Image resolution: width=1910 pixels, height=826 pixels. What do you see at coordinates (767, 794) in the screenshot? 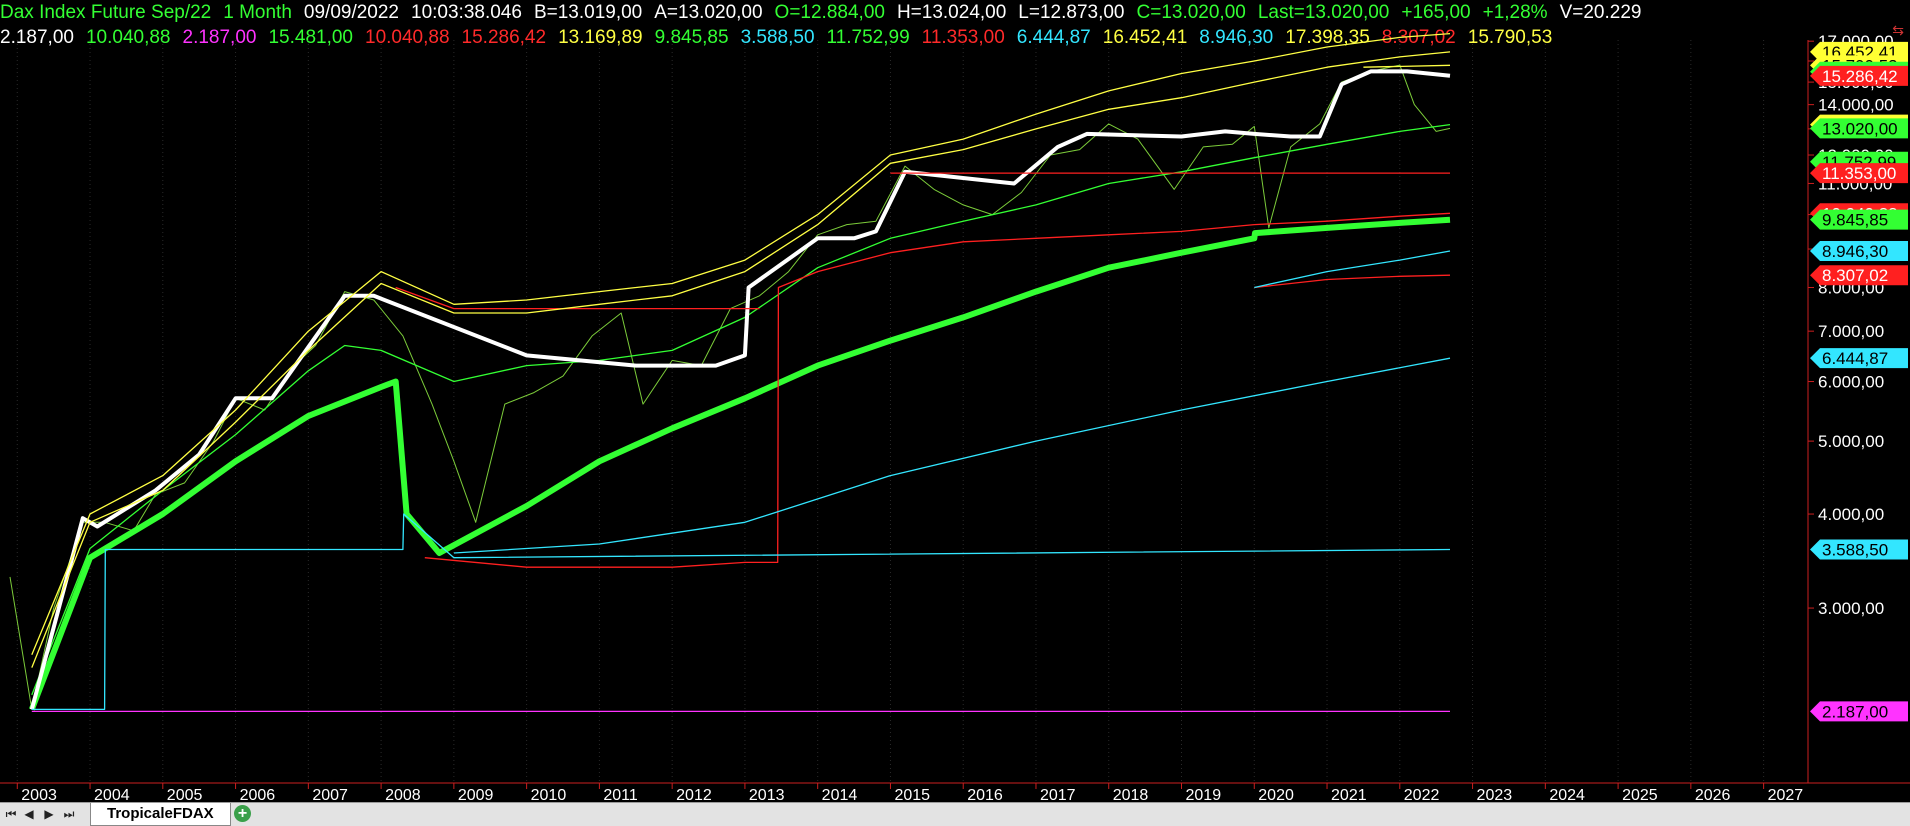
I see `x-tick-label: 2013` at bounding box center [767, 794].